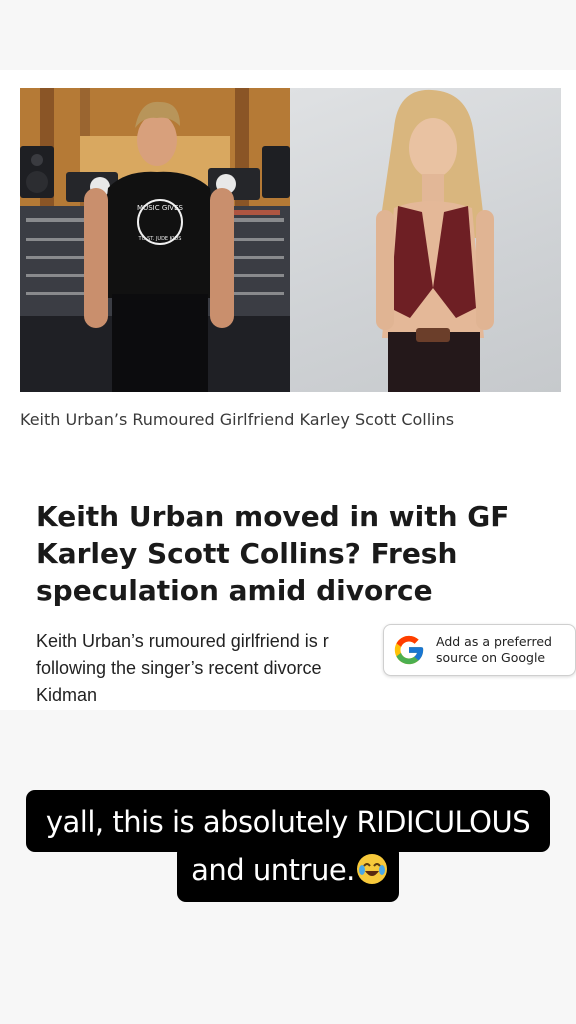 The image size is (576, 1024). Describe the element at coordinates (288, 821) in the screenshot. I see `overlay-line-1: yall, this is absolutely RIDICULOUS` at that location.